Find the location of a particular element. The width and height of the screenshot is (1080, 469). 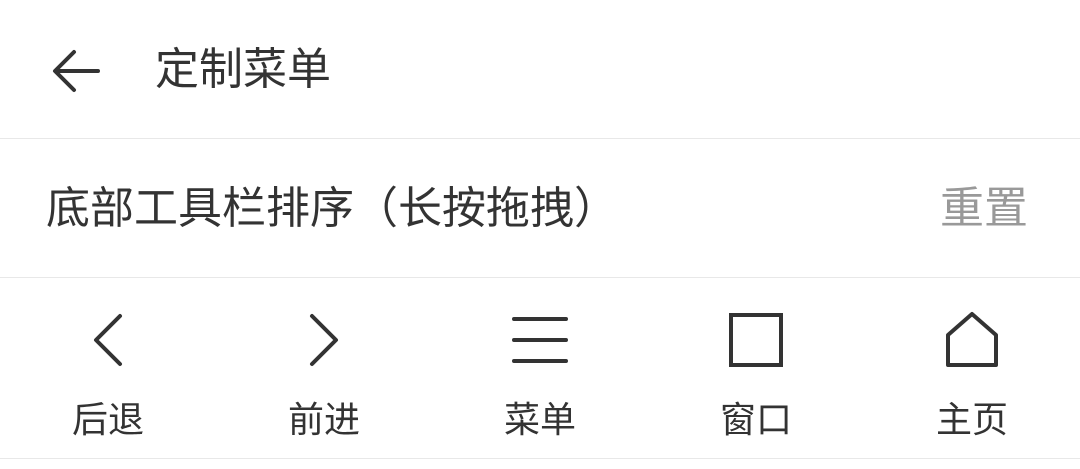

page-title: 定制菜单 is located at coordinates (243, 69).